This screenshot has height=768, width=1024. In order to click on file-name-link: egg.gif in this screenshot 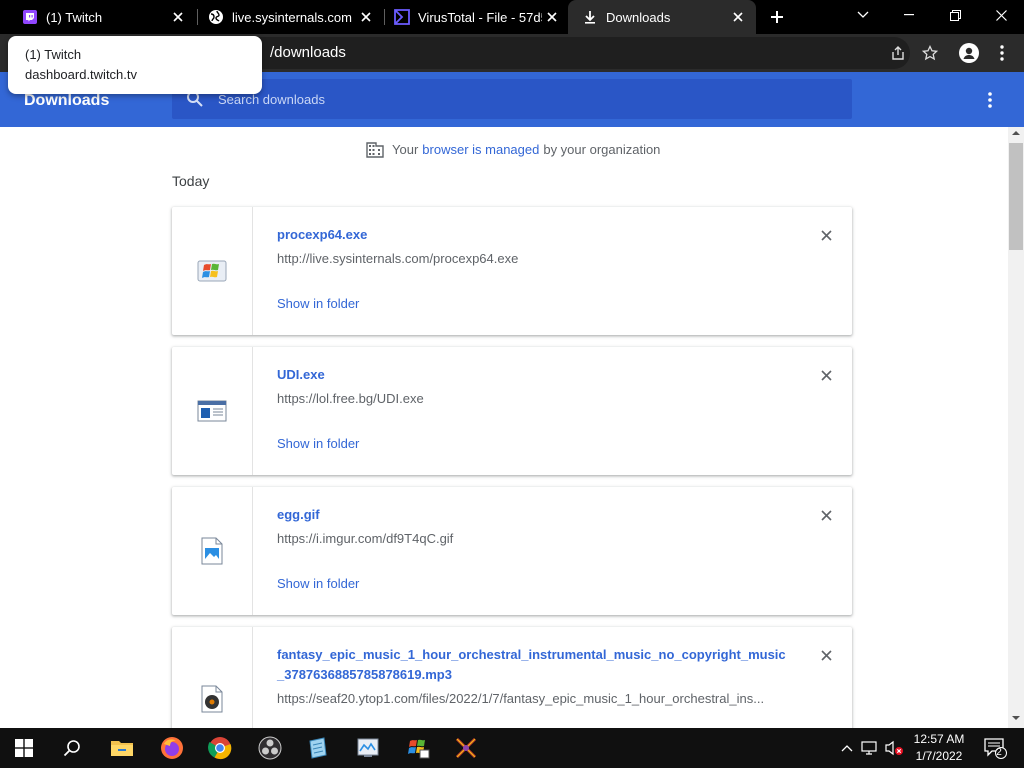, I will do `click(532, 515)`.